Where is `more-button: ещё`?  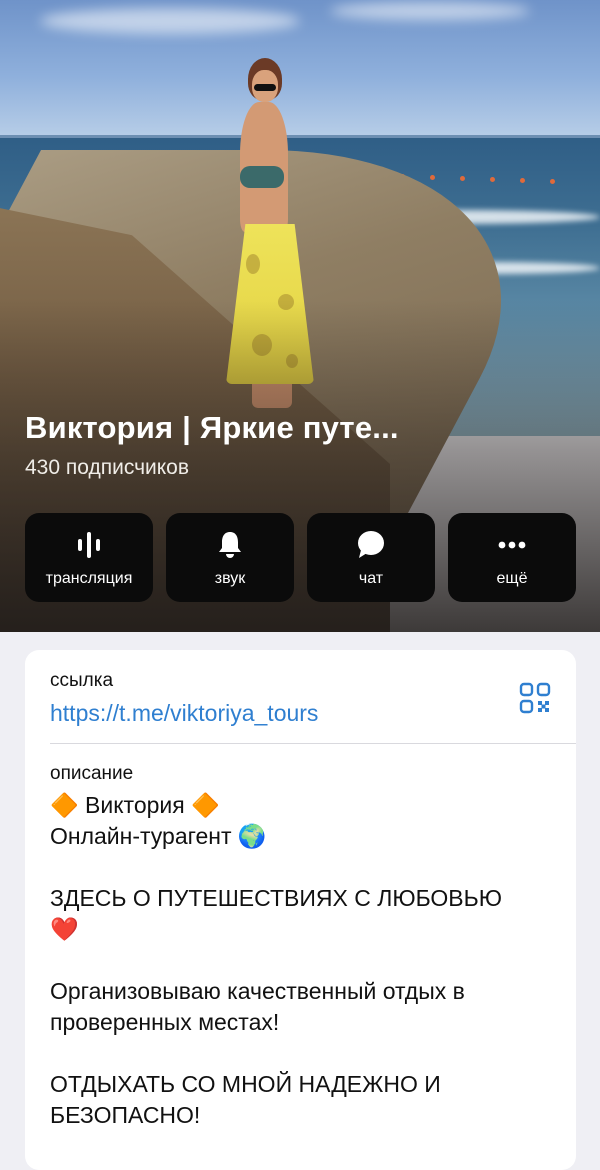
more-button: ещё is located at coordinates (512, 557).